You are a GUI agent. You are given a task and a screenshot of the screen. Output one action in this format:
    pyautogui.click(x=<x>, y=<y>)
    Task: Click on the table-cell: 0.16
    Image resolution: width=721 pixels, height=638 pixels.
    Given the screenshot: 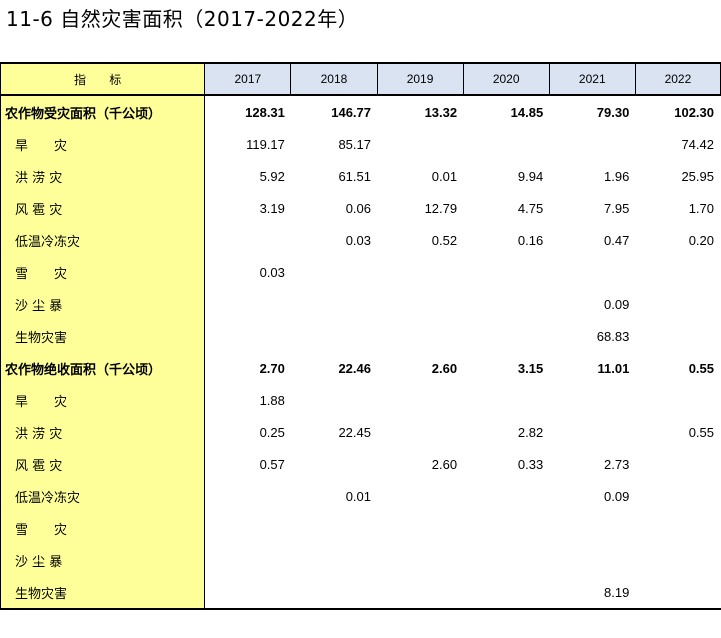 What is the action you would take?
    pyautogui.click(x=530, y=240)
    